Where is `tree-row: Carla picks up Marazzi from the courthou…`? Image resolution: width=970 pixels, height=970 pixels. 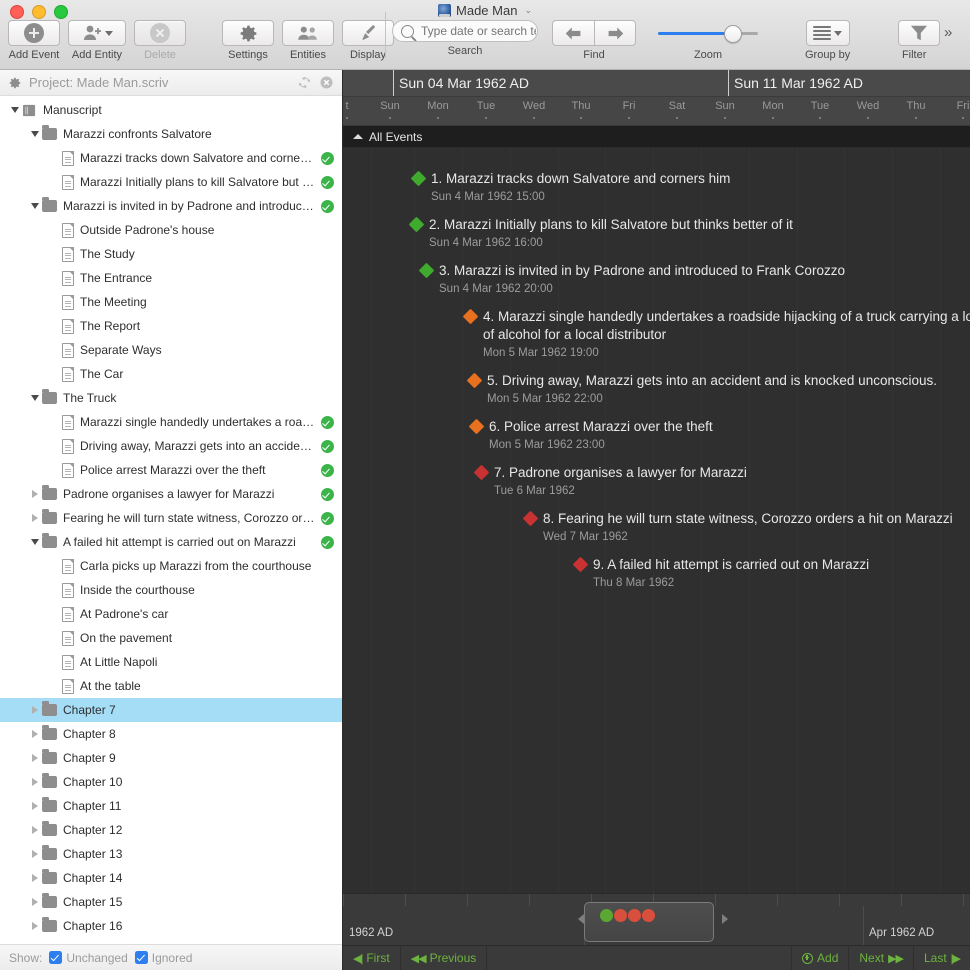 tree-row: Carla picks up Marazzi from the courthou… is located at coordinates (171, 566).